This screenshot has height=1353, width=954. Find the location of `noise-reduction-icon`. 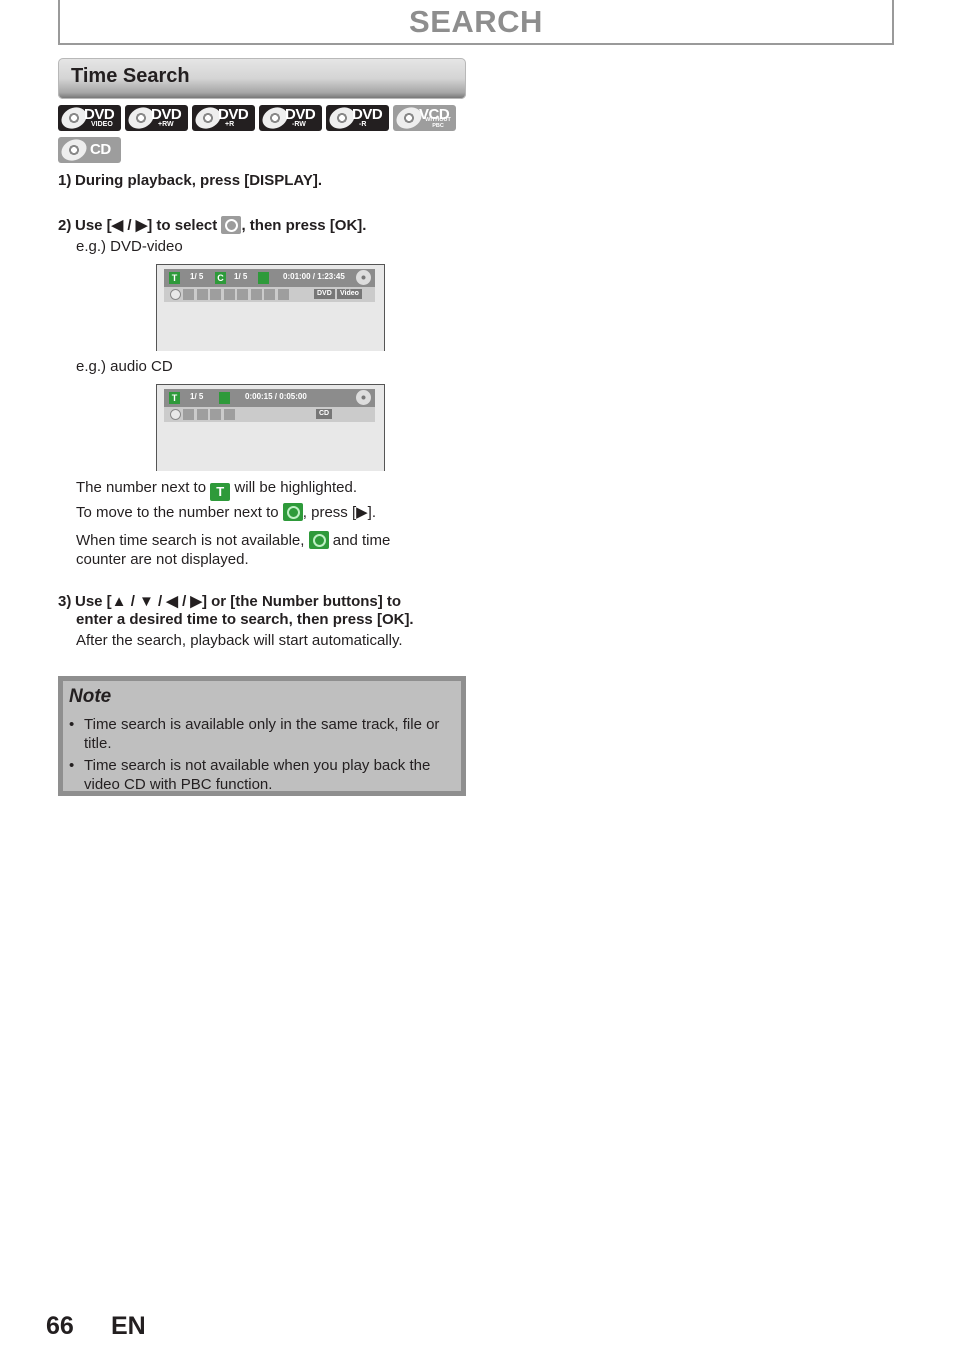

noise-reduction-icon is located at coordinates (256, 294).